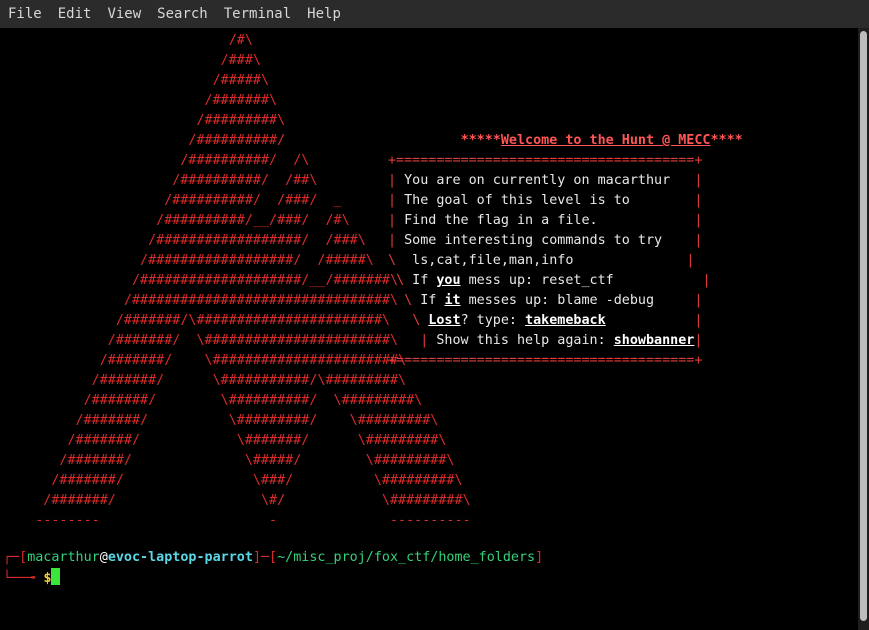  What do you see at coordinates (497, 220) in the screenshot?
I see `banner-line-3: Find the flag in a file.` at bounding box center [497, 220].